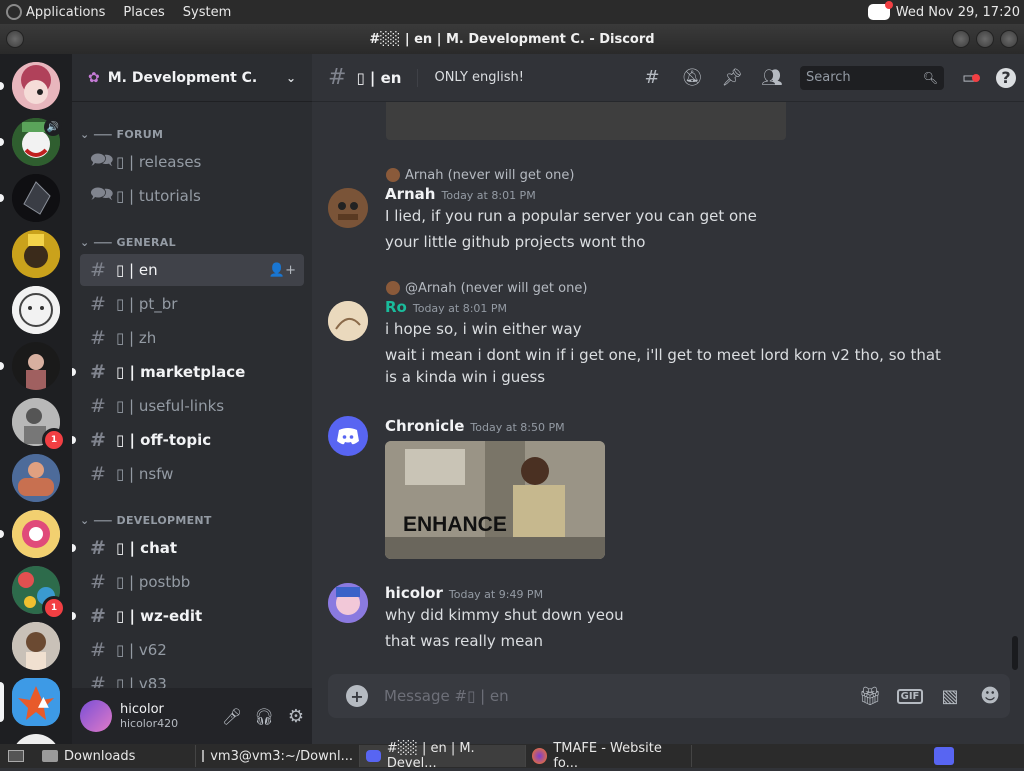 Image resolution: width=1024 pixels, height=771 pixels. What do you see at coordinates (970, 78) in the screenshot?
I see `inbox-icon: ▭` at bounding box center [970, 78].